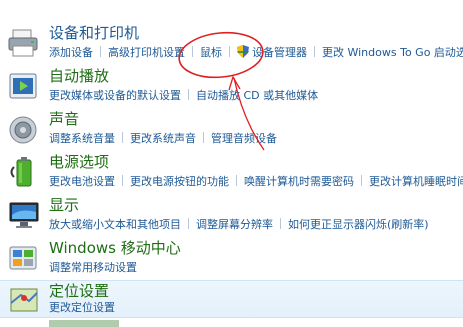 The image size is (463, 327). I want to click on battery-icon, so click(21, 172).